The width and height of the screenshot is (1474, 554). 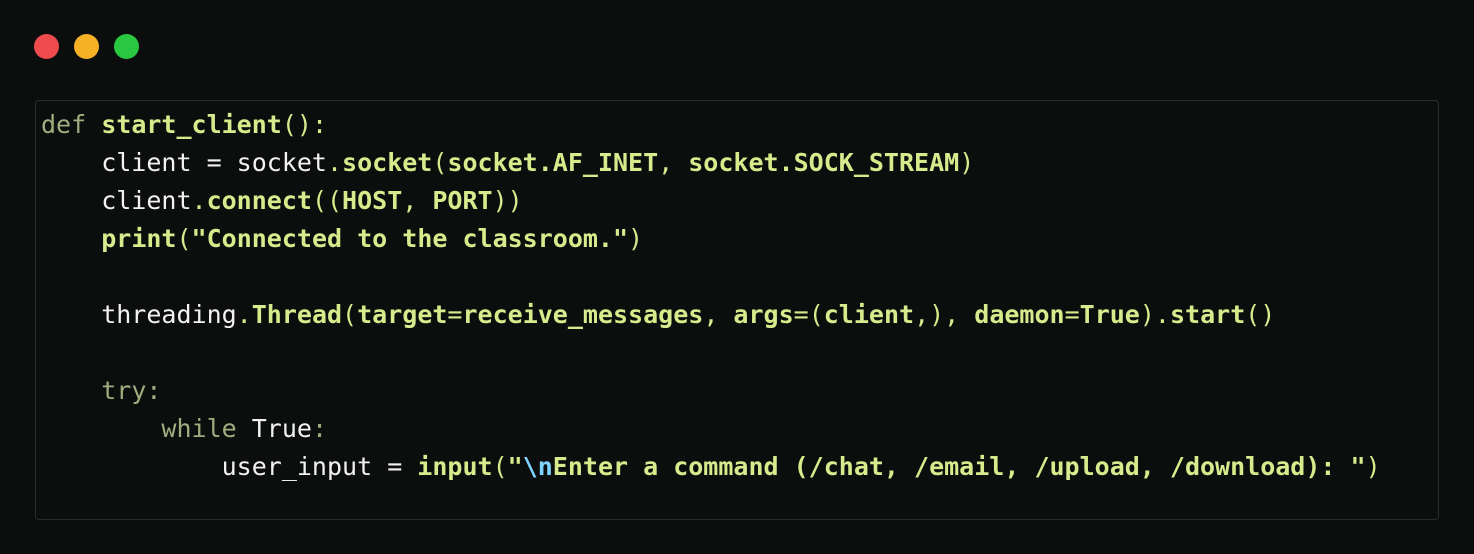 What do you see at coordinates (1207, 314) in the screenshot?
I see `code-token: start` at bounding box center [1207, 314].